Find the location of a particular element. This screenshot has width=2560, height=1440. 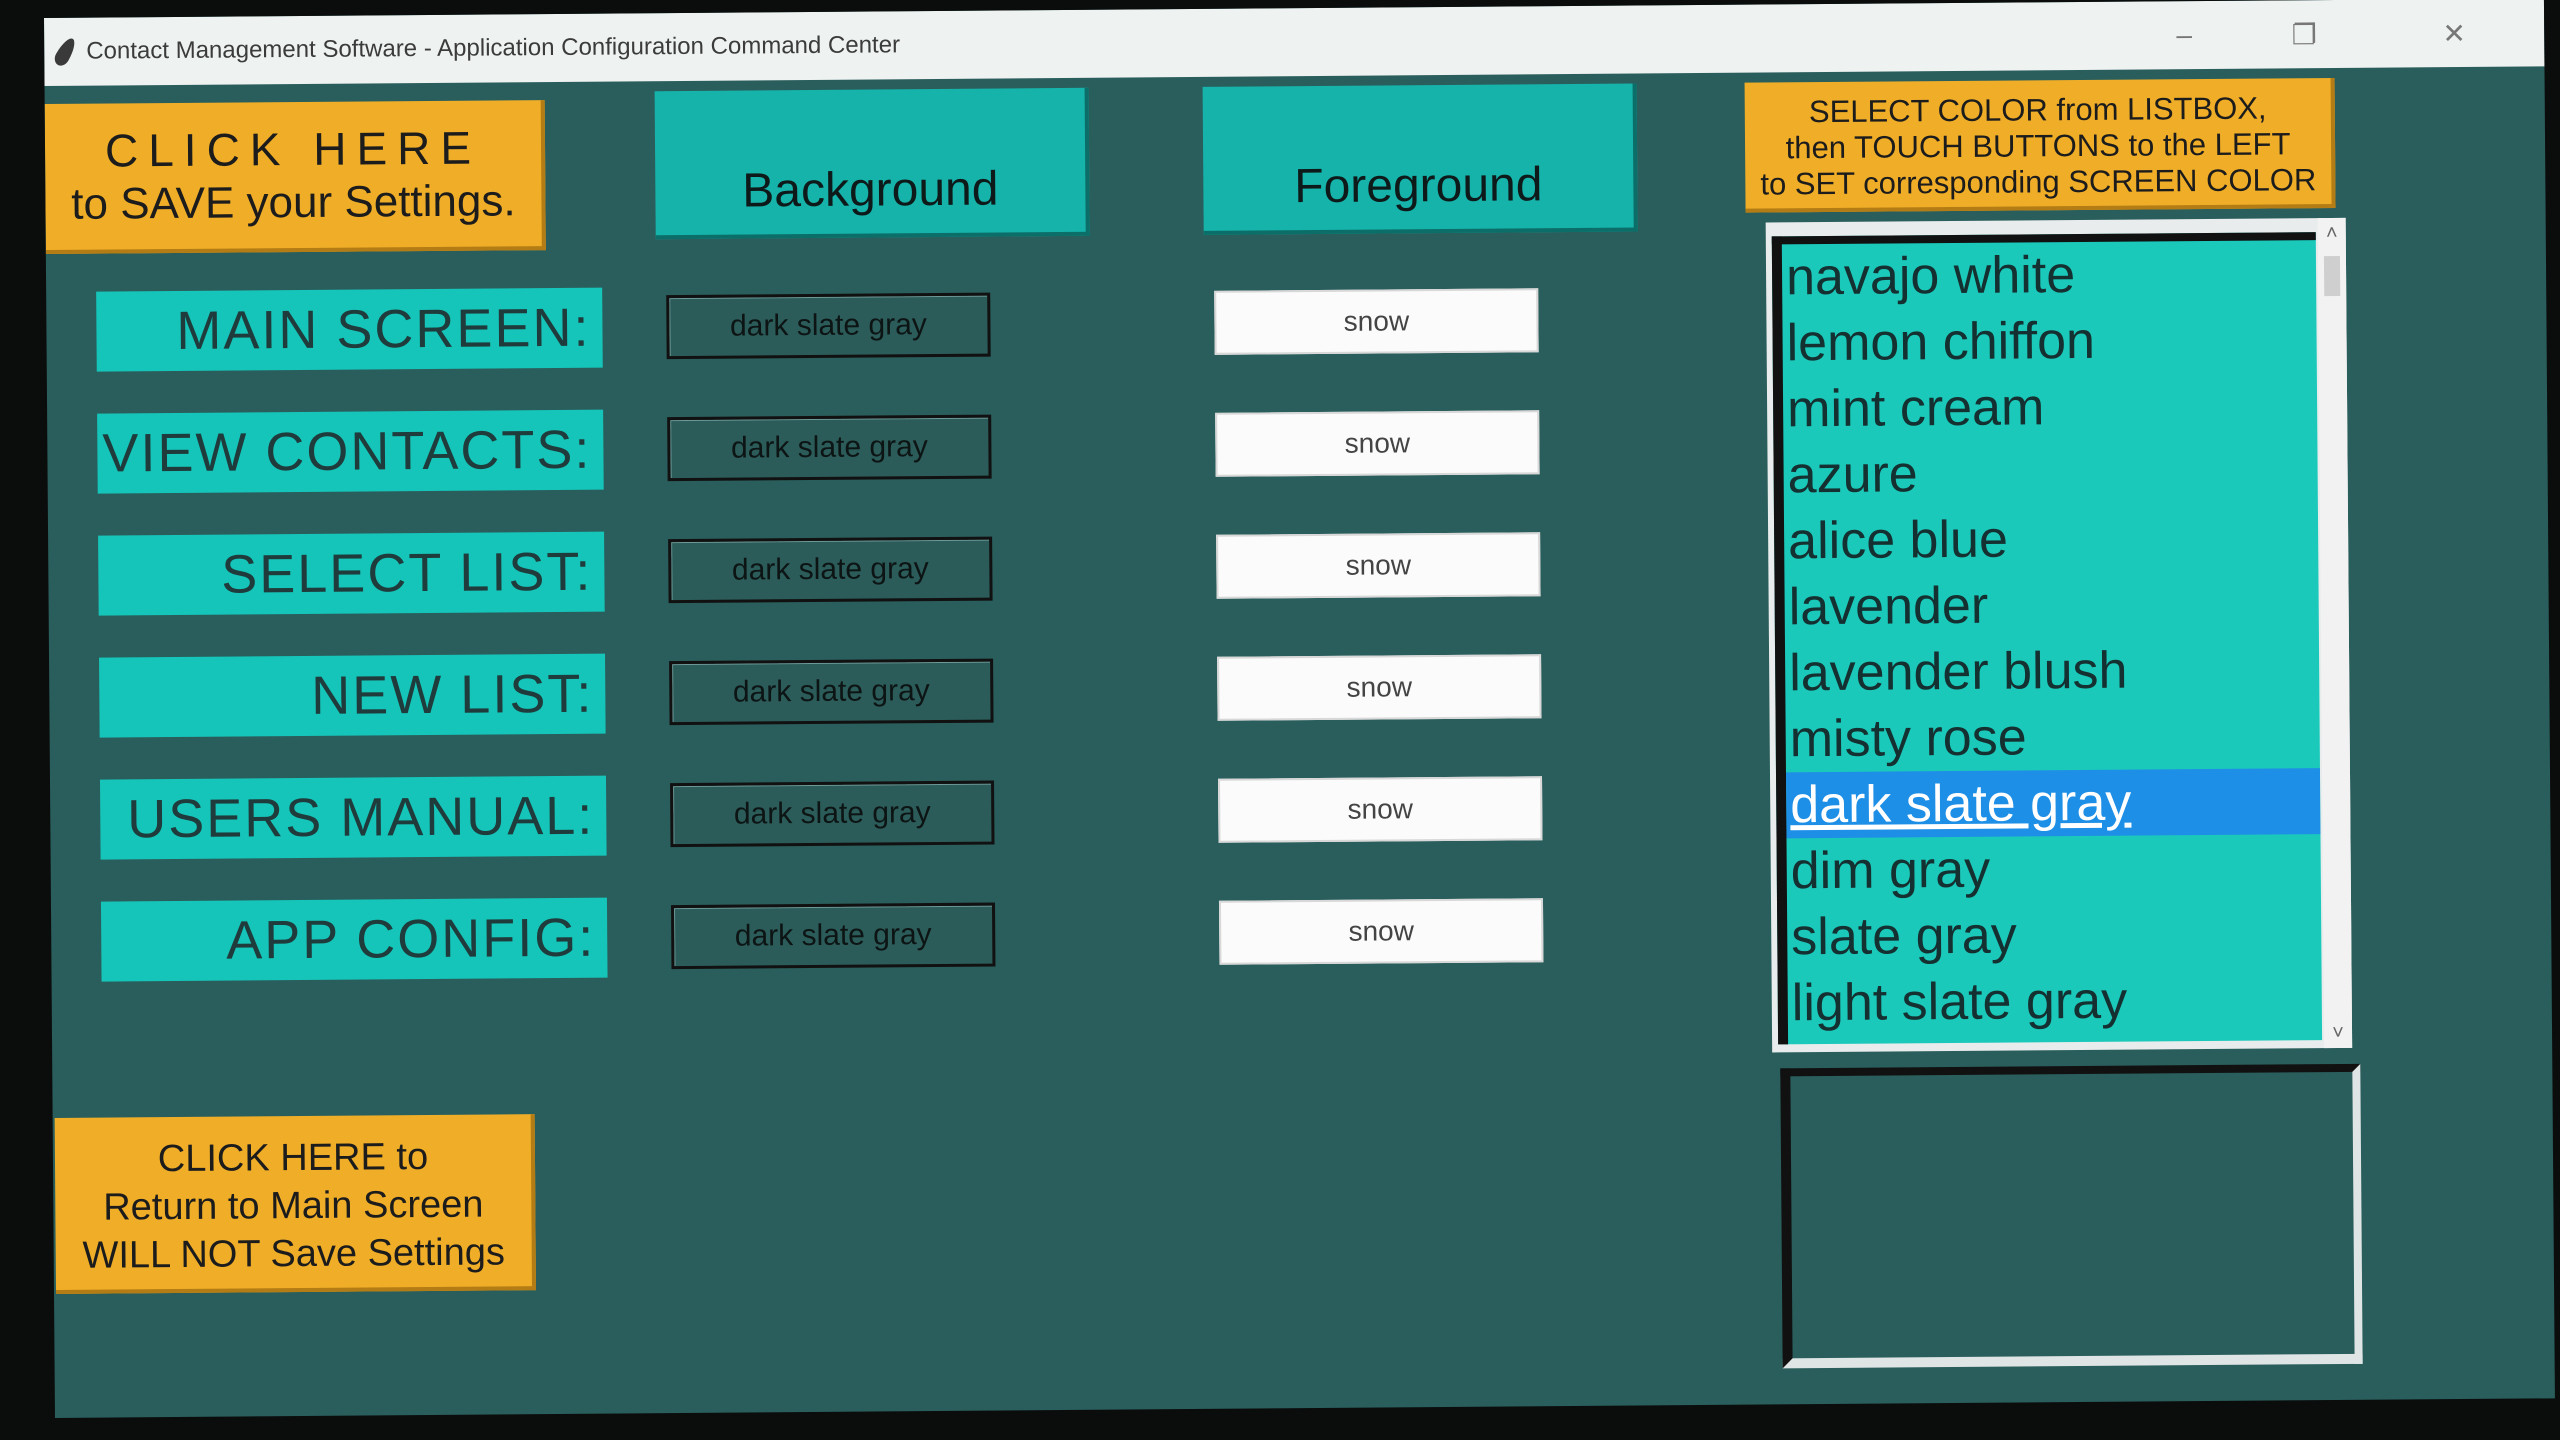

main-screen-background-button: dark slate gray is located at coordinates (828, 326).